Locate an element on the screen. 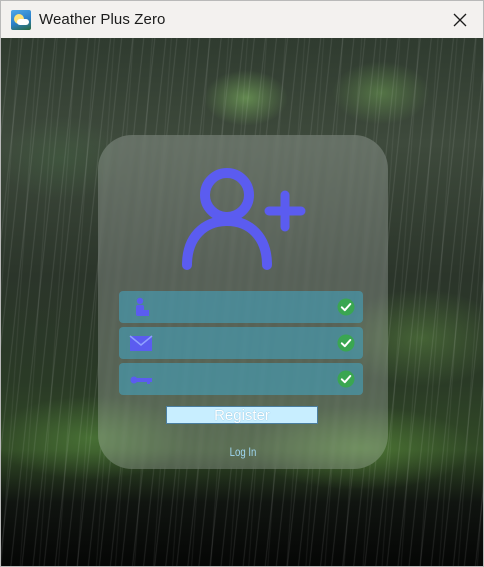  close-icon is located at coordinates (460, 19).